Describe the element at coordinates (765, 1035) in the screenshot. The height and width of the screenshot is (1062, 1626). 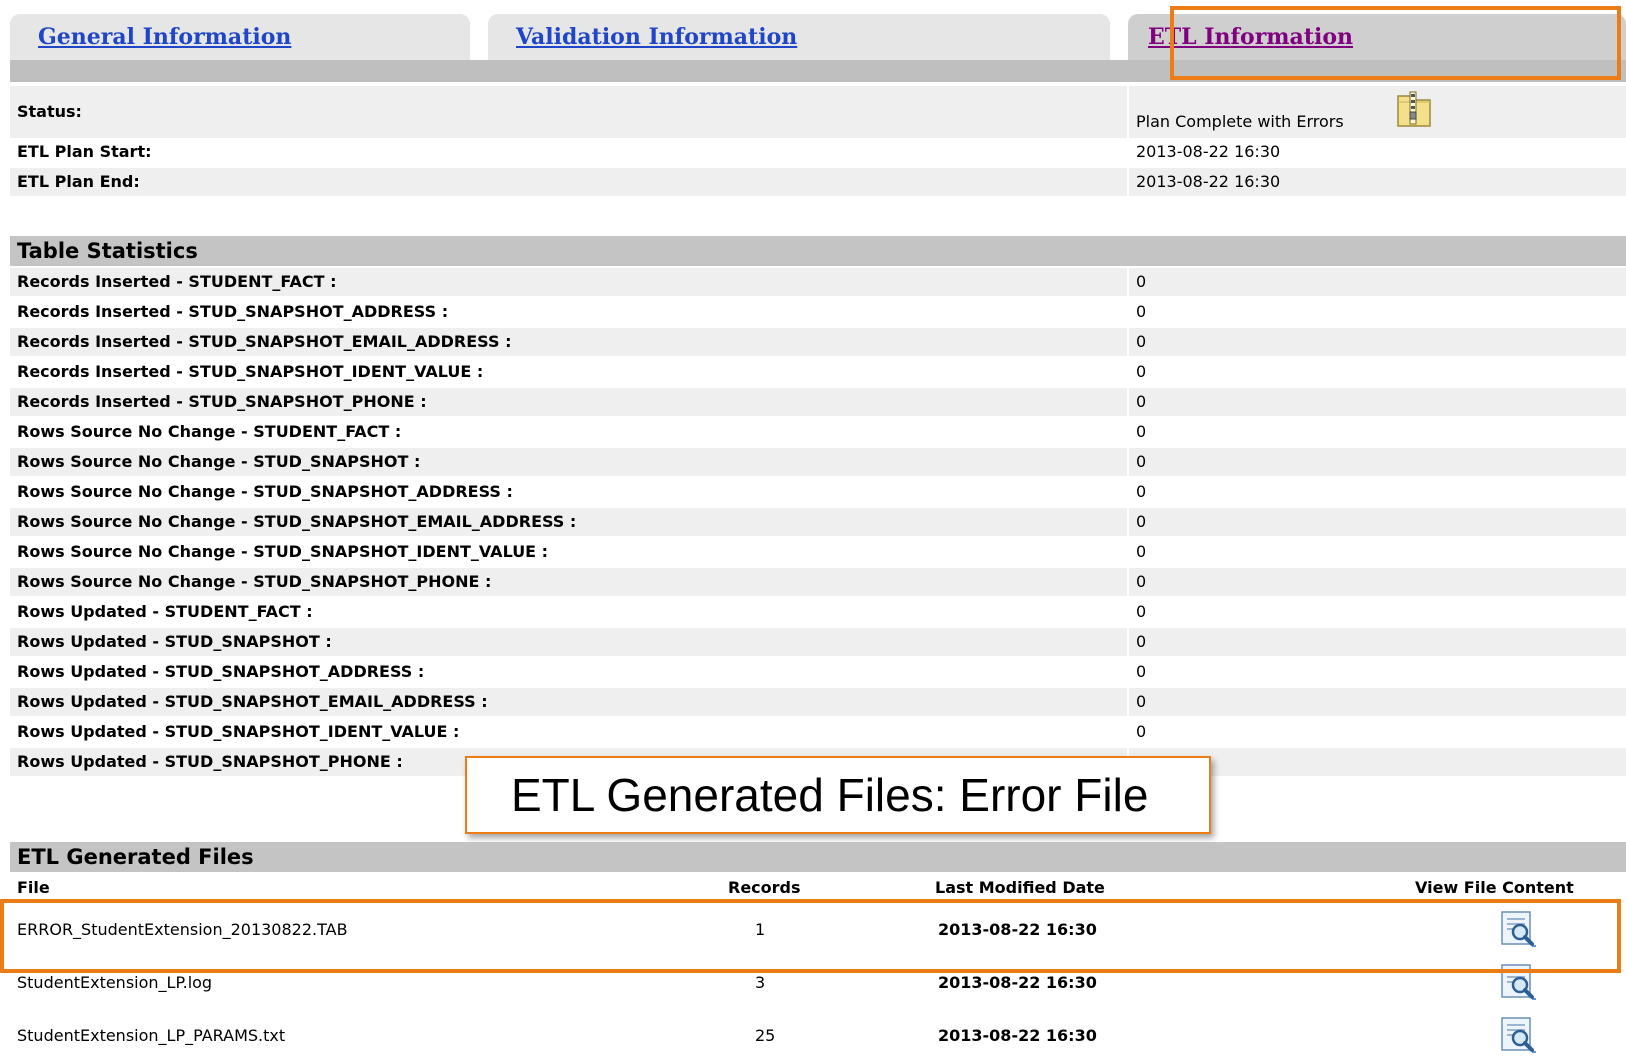
I see `file-records: 25` at that location.